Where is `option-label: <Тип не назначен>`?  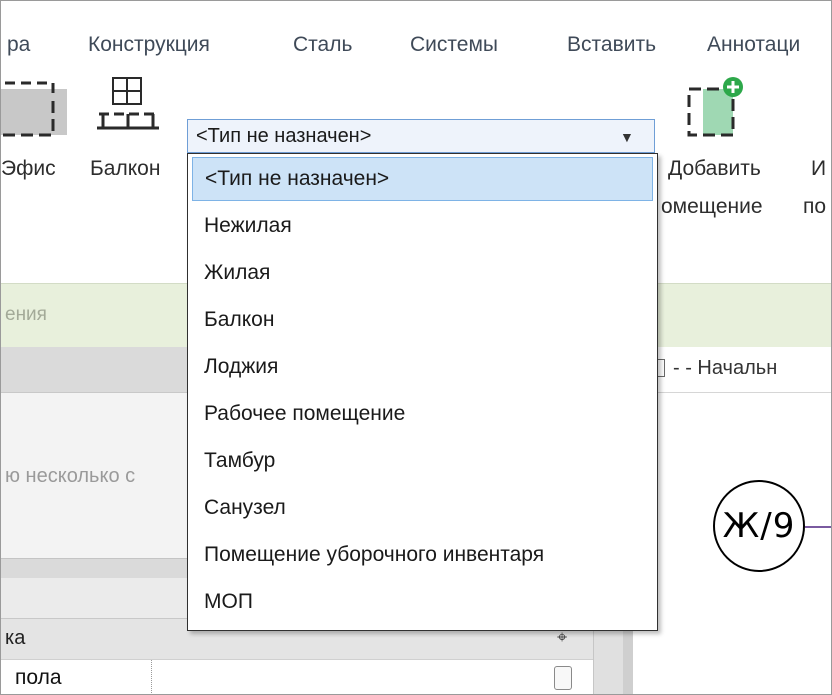 option-label: <Тип не назначен> is located at coordinates (297, 178).